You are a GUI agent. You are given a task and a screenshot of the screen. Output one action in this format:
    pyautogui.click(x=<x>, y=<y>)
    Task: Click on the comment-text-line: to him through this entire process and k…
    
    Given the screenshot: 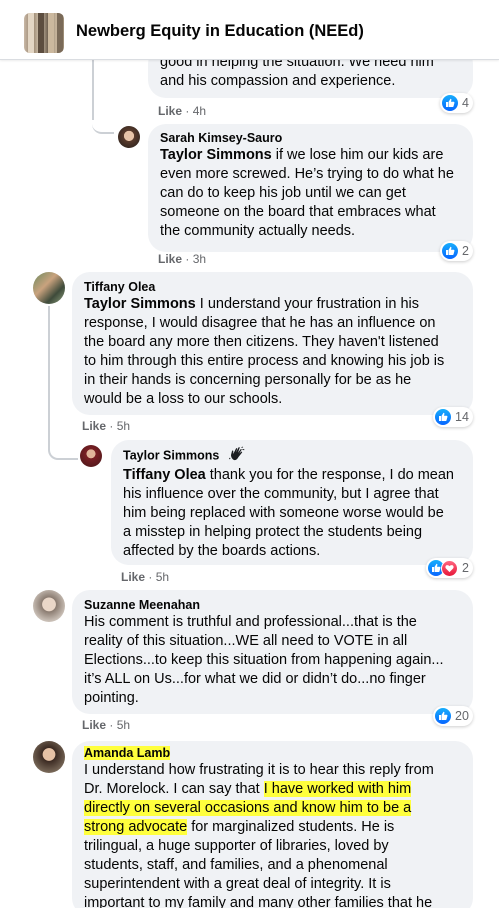 What is the action you would take?
    pyautogui.click(x=264, y=361)
    